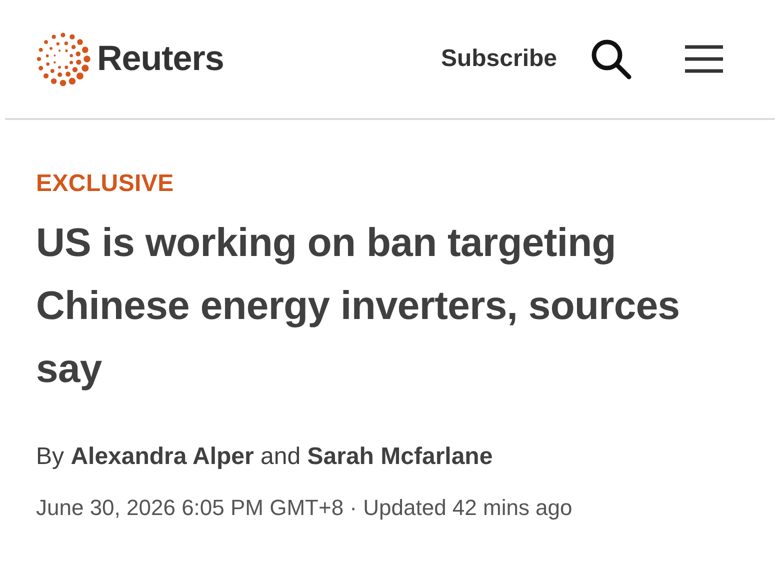  What do you see at coordinates (264, 457) in the screenshot?
I see `byline: By Alexandra Alper and Sarah Mcfarlane` at bounding box center [264, 457].